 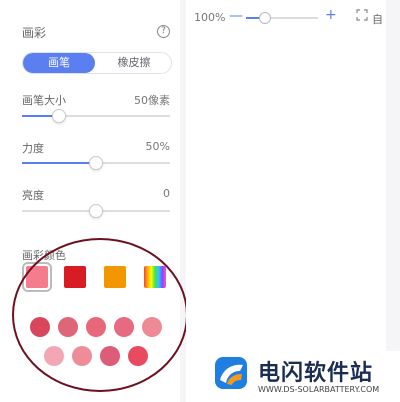 What do you see at coordinates (265, 18) in the screenshot?
I see `zoom-thumb` at bounding box center [265, 18].